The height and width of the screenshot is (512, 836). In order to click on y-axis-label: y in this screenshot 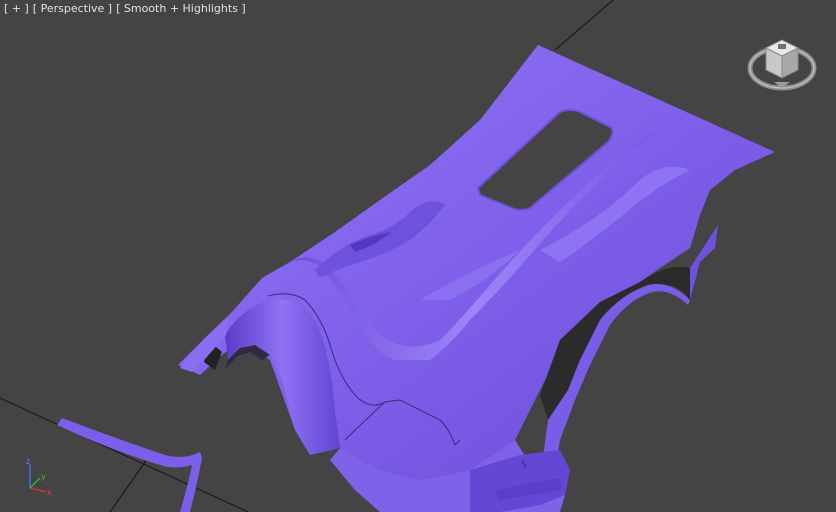, I will do `click(43, 476)`.